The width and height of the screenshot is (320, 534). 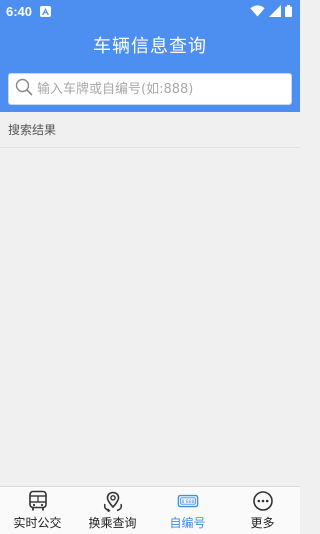 I want to click on nav-more: 更多, so click(x=262, y=510).